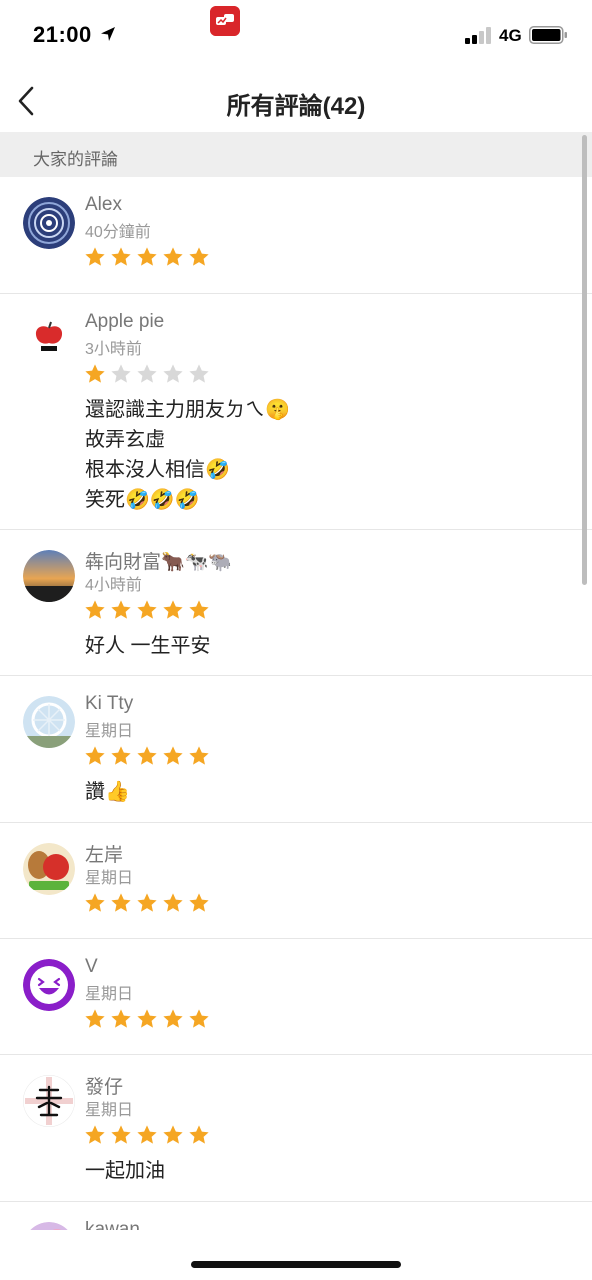 The height and width of the screenshot is (1280, 592). What do you see at coordinates (296, 154) in the screenshot?
I see `section-header: 大家的評論` at bounding box center [296, 154].